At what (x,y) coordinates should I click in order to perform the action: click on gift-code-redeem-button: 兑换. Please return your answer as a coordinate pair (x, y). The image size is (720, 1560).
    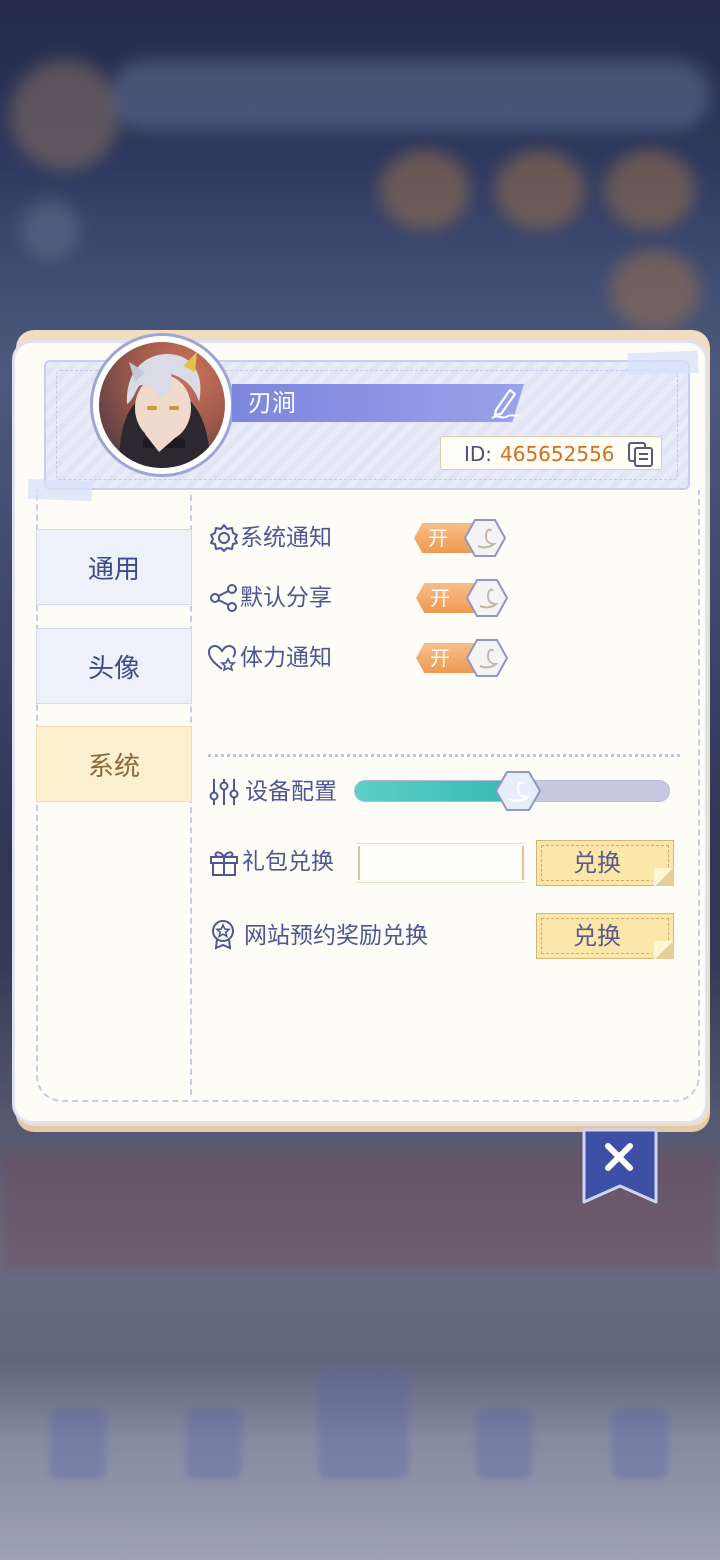
    Looking at the image, I should click on (605, 863).